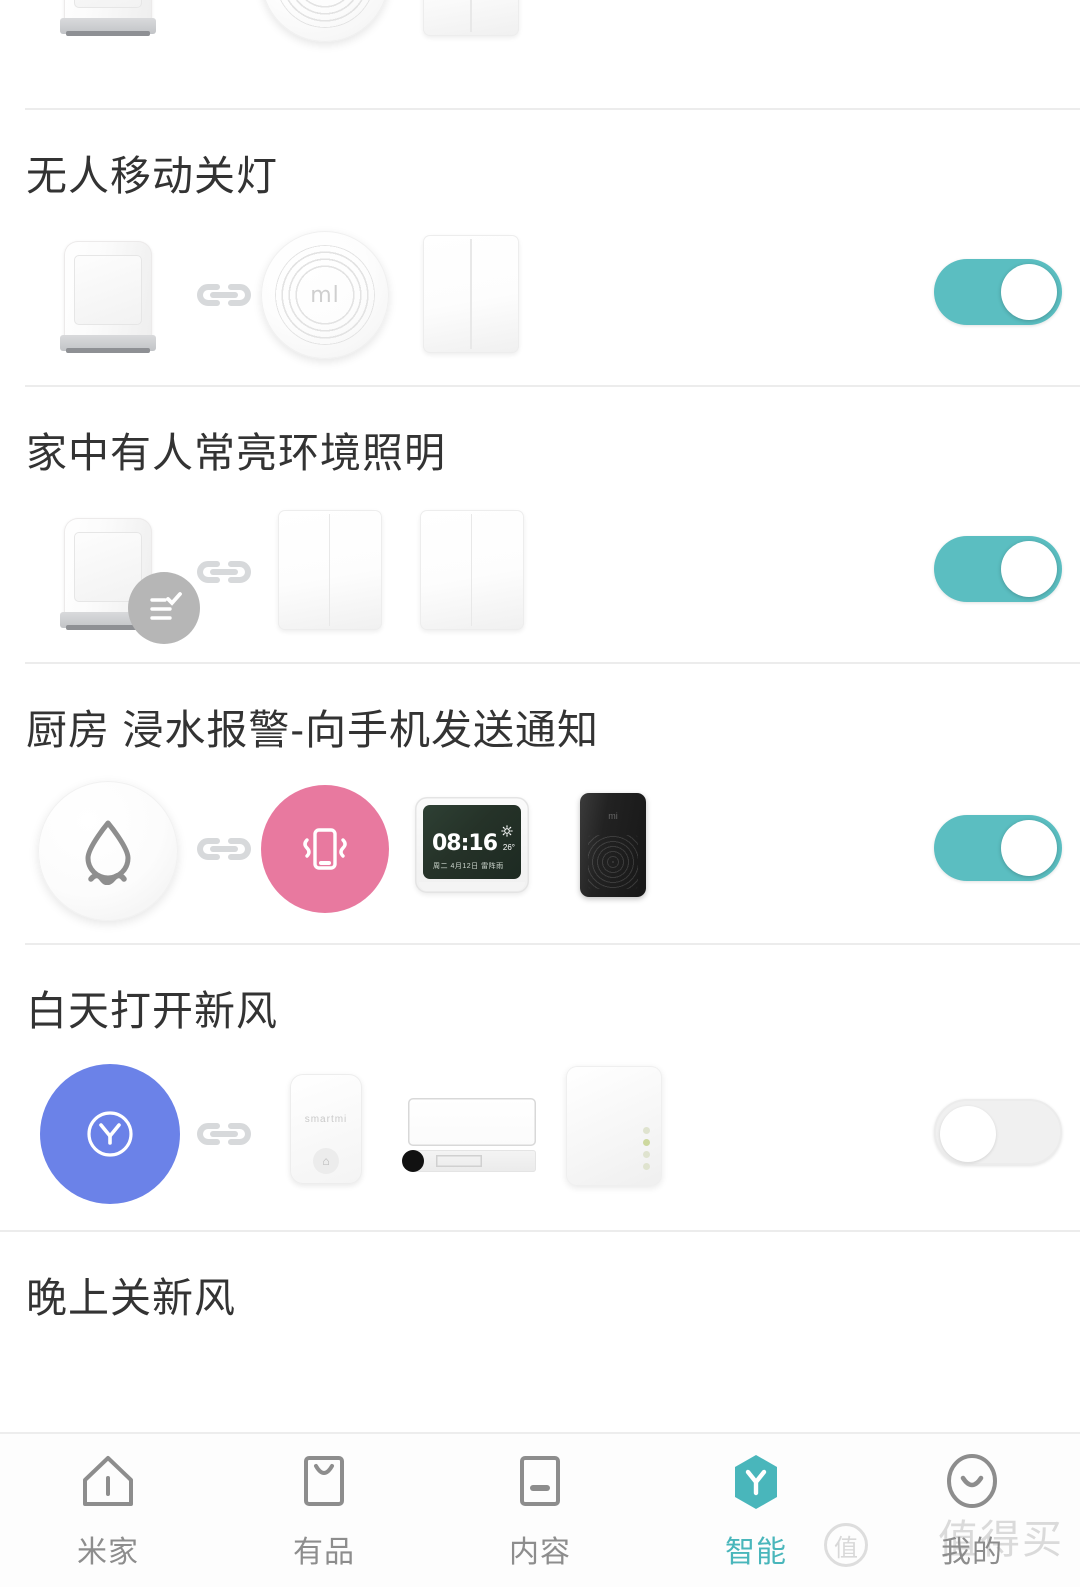 This screenshot has height=1587, width=1080. I want to click on tab-automation: 智能, so click(756, 1511).